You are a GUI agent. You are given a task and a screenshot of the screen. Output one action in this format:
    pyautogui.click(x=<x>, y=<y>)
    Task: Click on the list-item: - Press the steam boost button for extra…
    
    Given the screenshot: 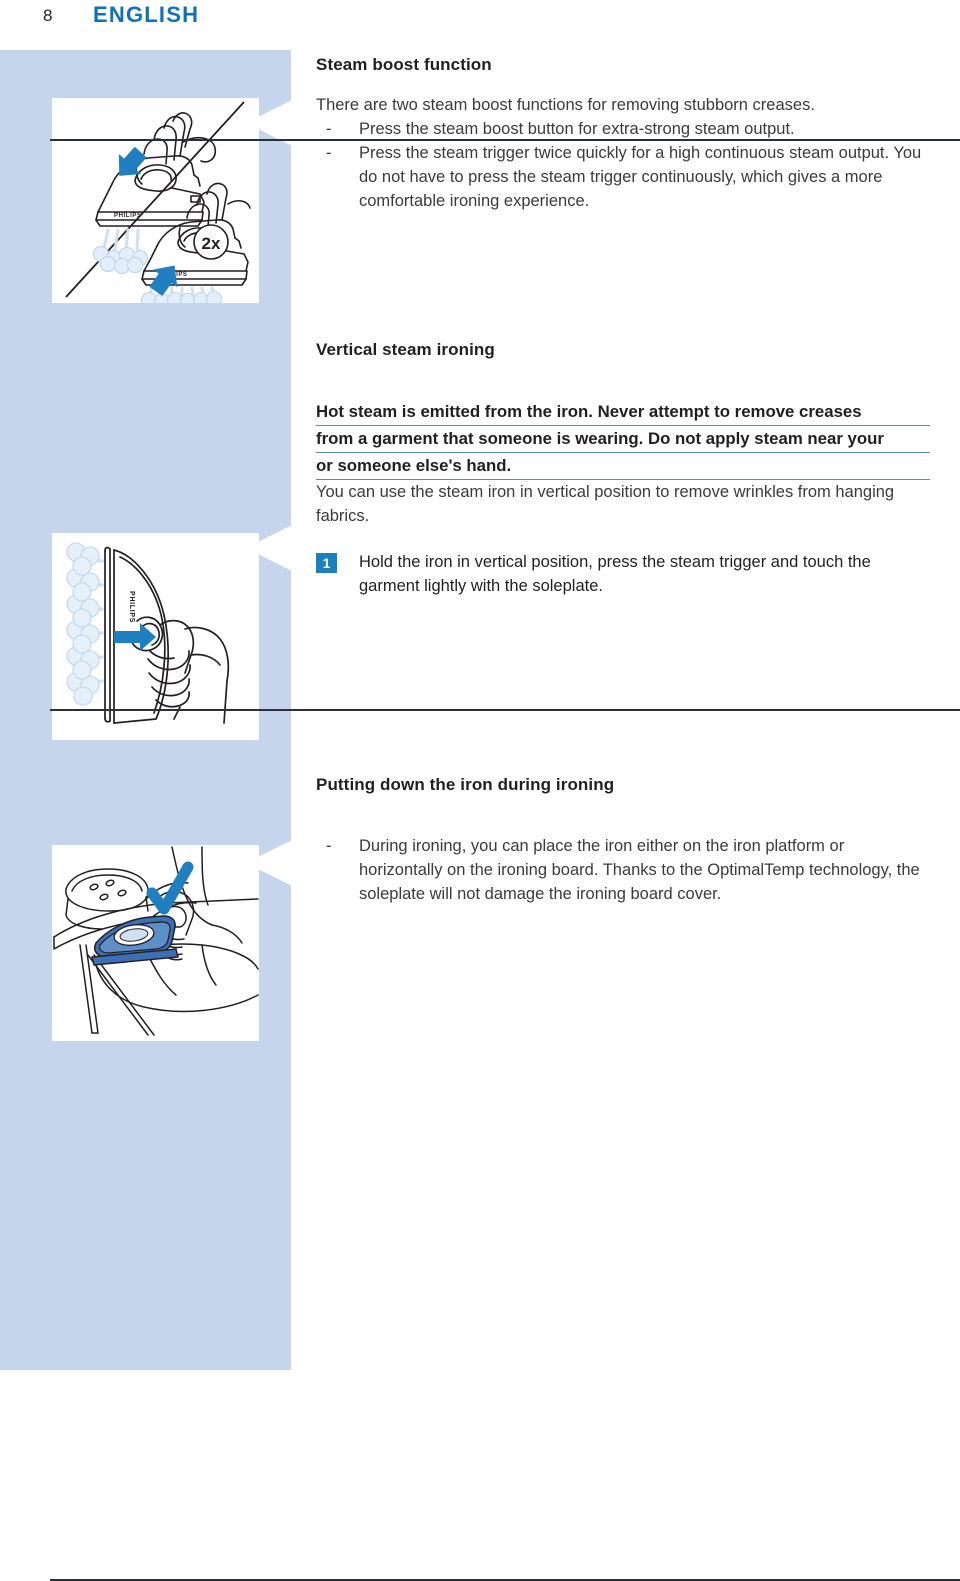 What is the action you would take?
    pyautogui.click(x=623, y=129)
    